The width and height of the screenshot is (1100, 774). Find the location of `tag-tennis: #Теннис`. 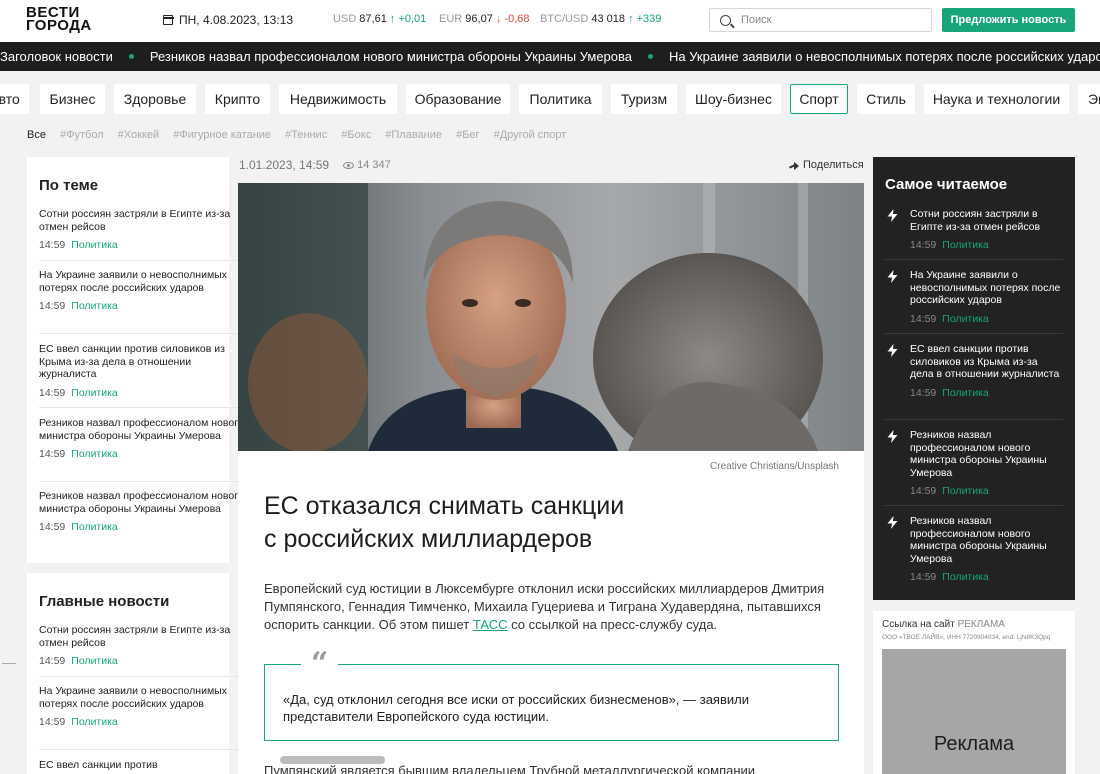

tag-tennis: #Теннис is located at coordinates (306, 135).